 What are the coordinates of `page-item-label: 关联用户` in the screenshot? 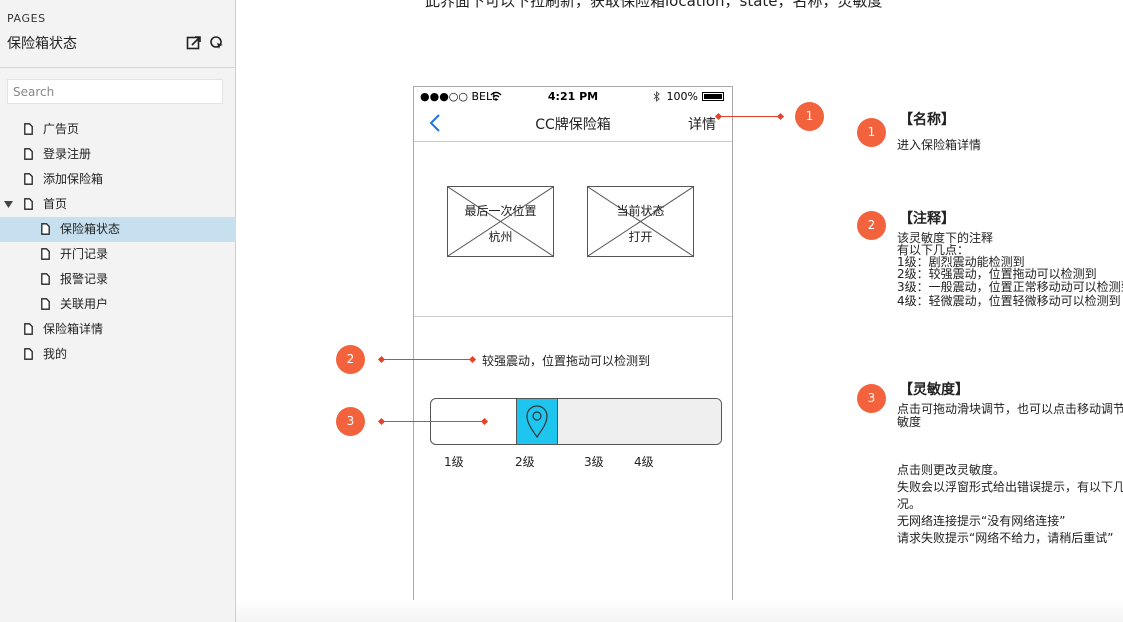 It's located at (84, 304).